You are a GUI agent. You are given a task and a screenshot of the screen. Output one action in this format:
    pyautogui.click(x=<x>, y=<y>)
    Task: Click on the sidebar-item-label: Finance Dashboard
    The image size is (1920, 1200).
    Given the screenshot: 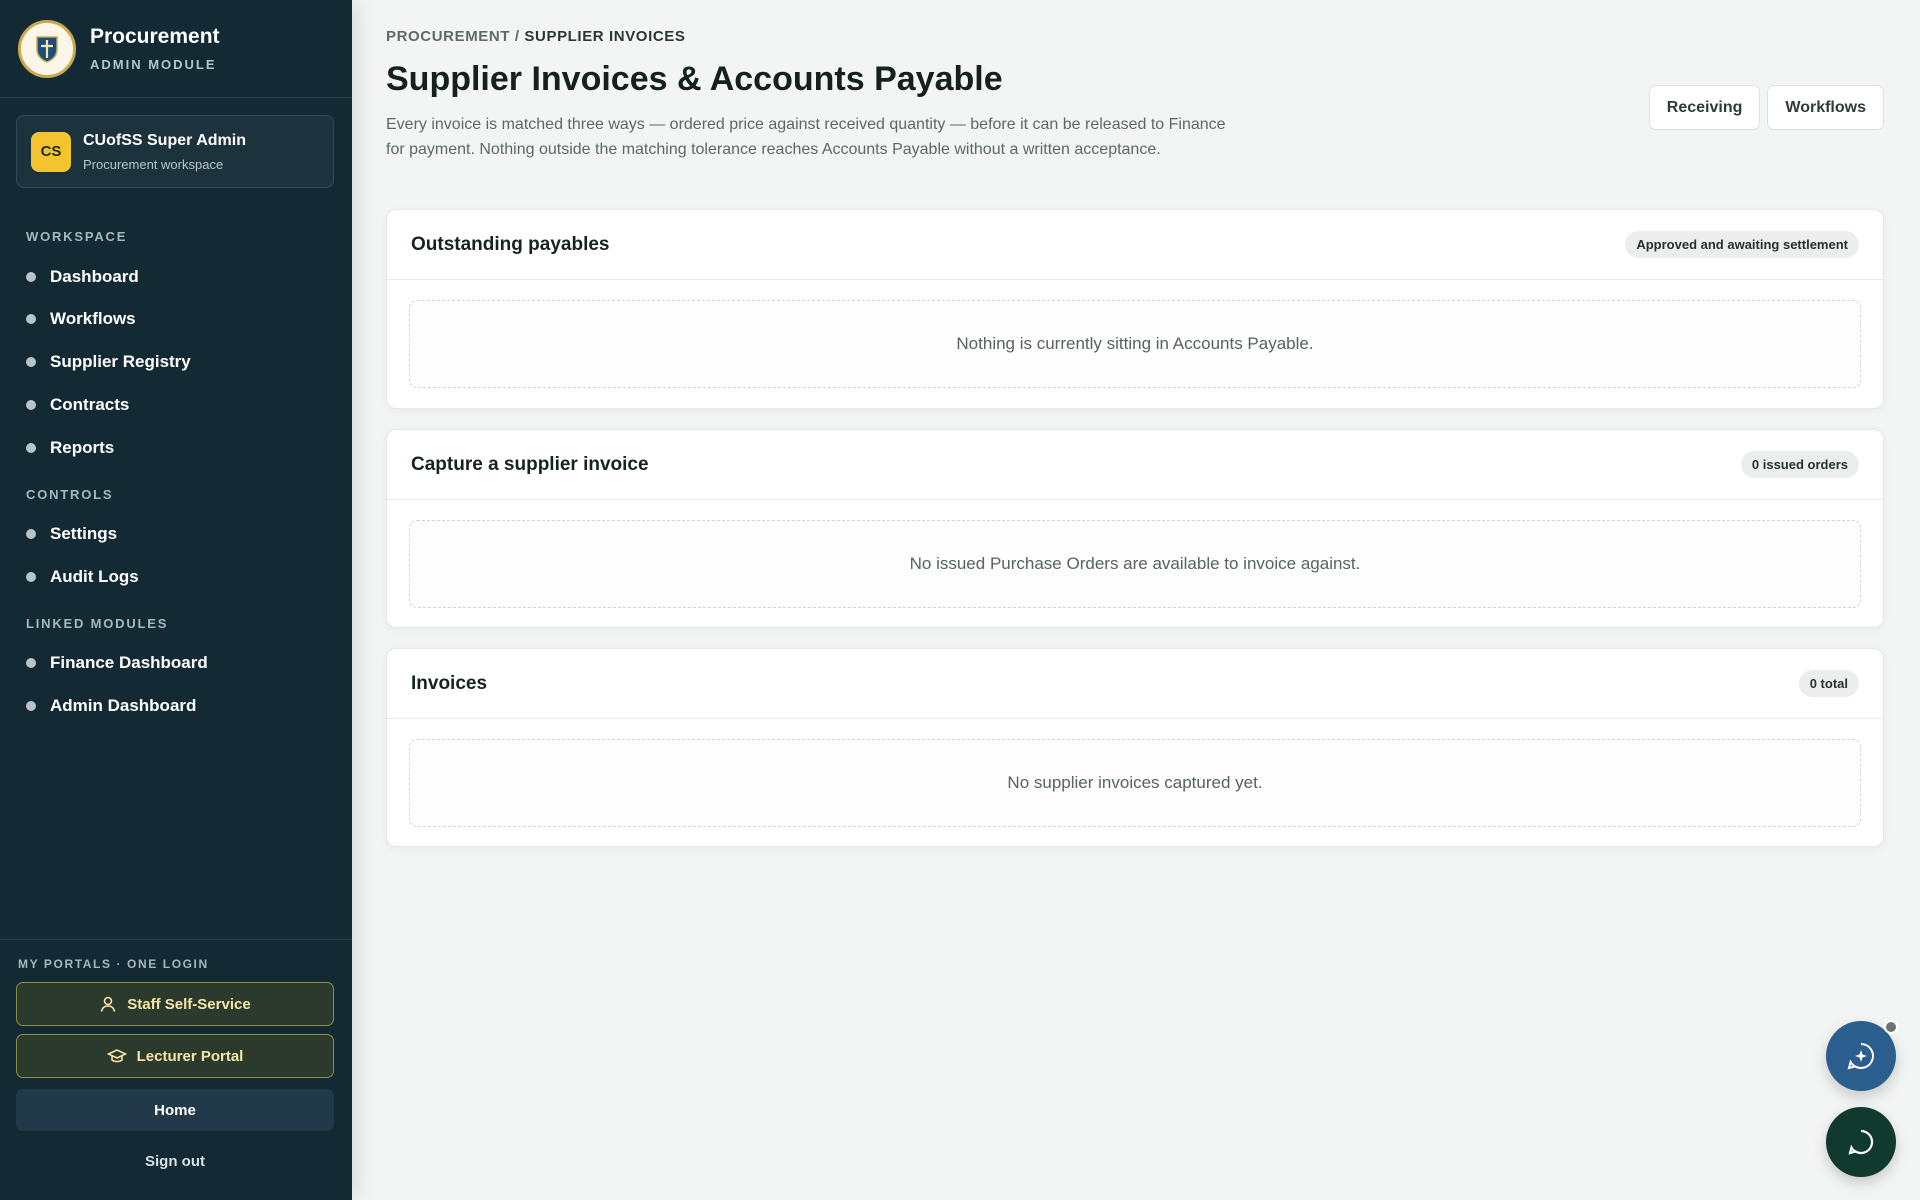 What is the action you would take?
    pyautogui.click(x=129, y=662)
    